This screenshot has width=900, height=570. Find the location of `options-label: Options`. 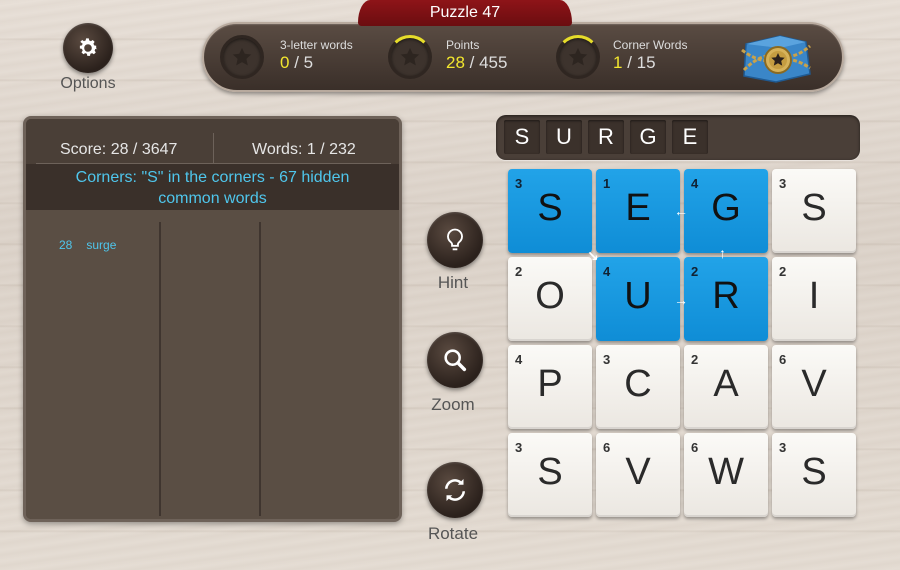

options-label: Options is located at coordinates (88, 83).